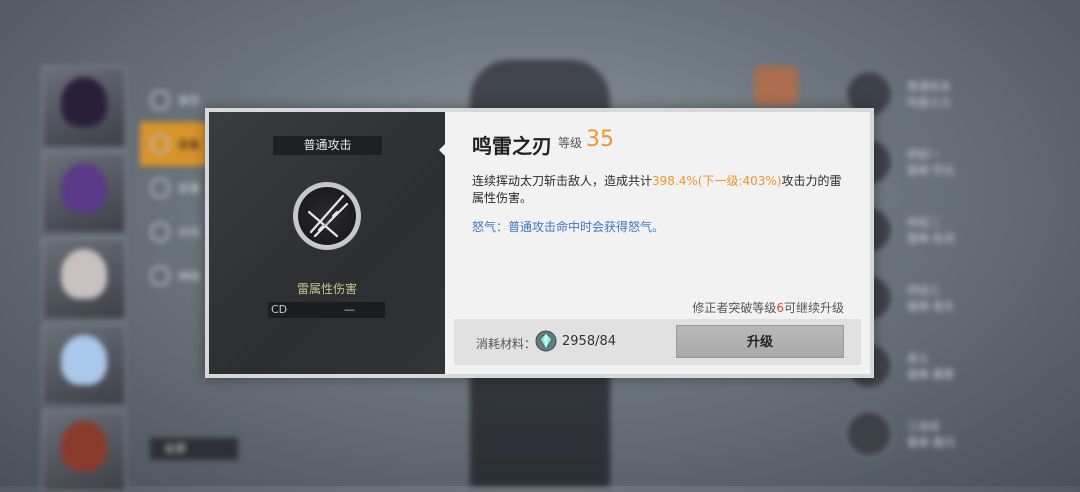 The image size is (1080, 492). What do you see at coordinates (657, 342) in the screenshot?
I see `cost-bar: 消耗材料： 2958/84 升级` at bounding box center [657, 342].